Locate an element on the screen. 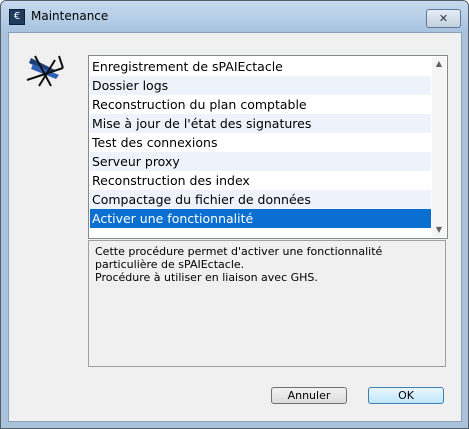 This screenshot has width=469, height=429. description-line: particulière de sPAIEctacle. is located at coordinates (170, 264).